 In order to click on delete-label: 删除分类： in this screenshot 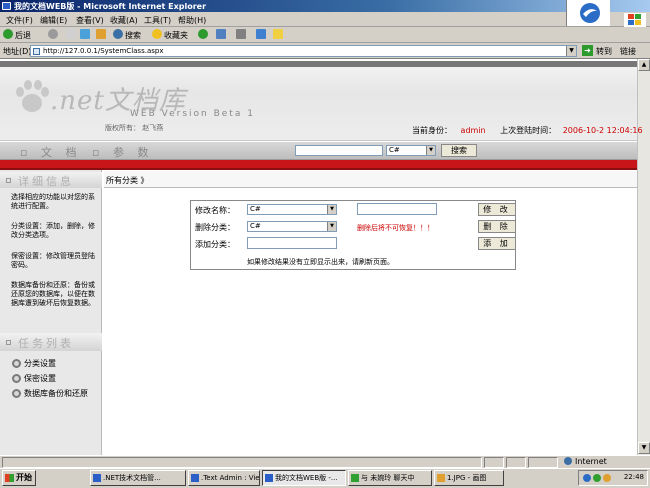, I will do `click(215, 227)`.